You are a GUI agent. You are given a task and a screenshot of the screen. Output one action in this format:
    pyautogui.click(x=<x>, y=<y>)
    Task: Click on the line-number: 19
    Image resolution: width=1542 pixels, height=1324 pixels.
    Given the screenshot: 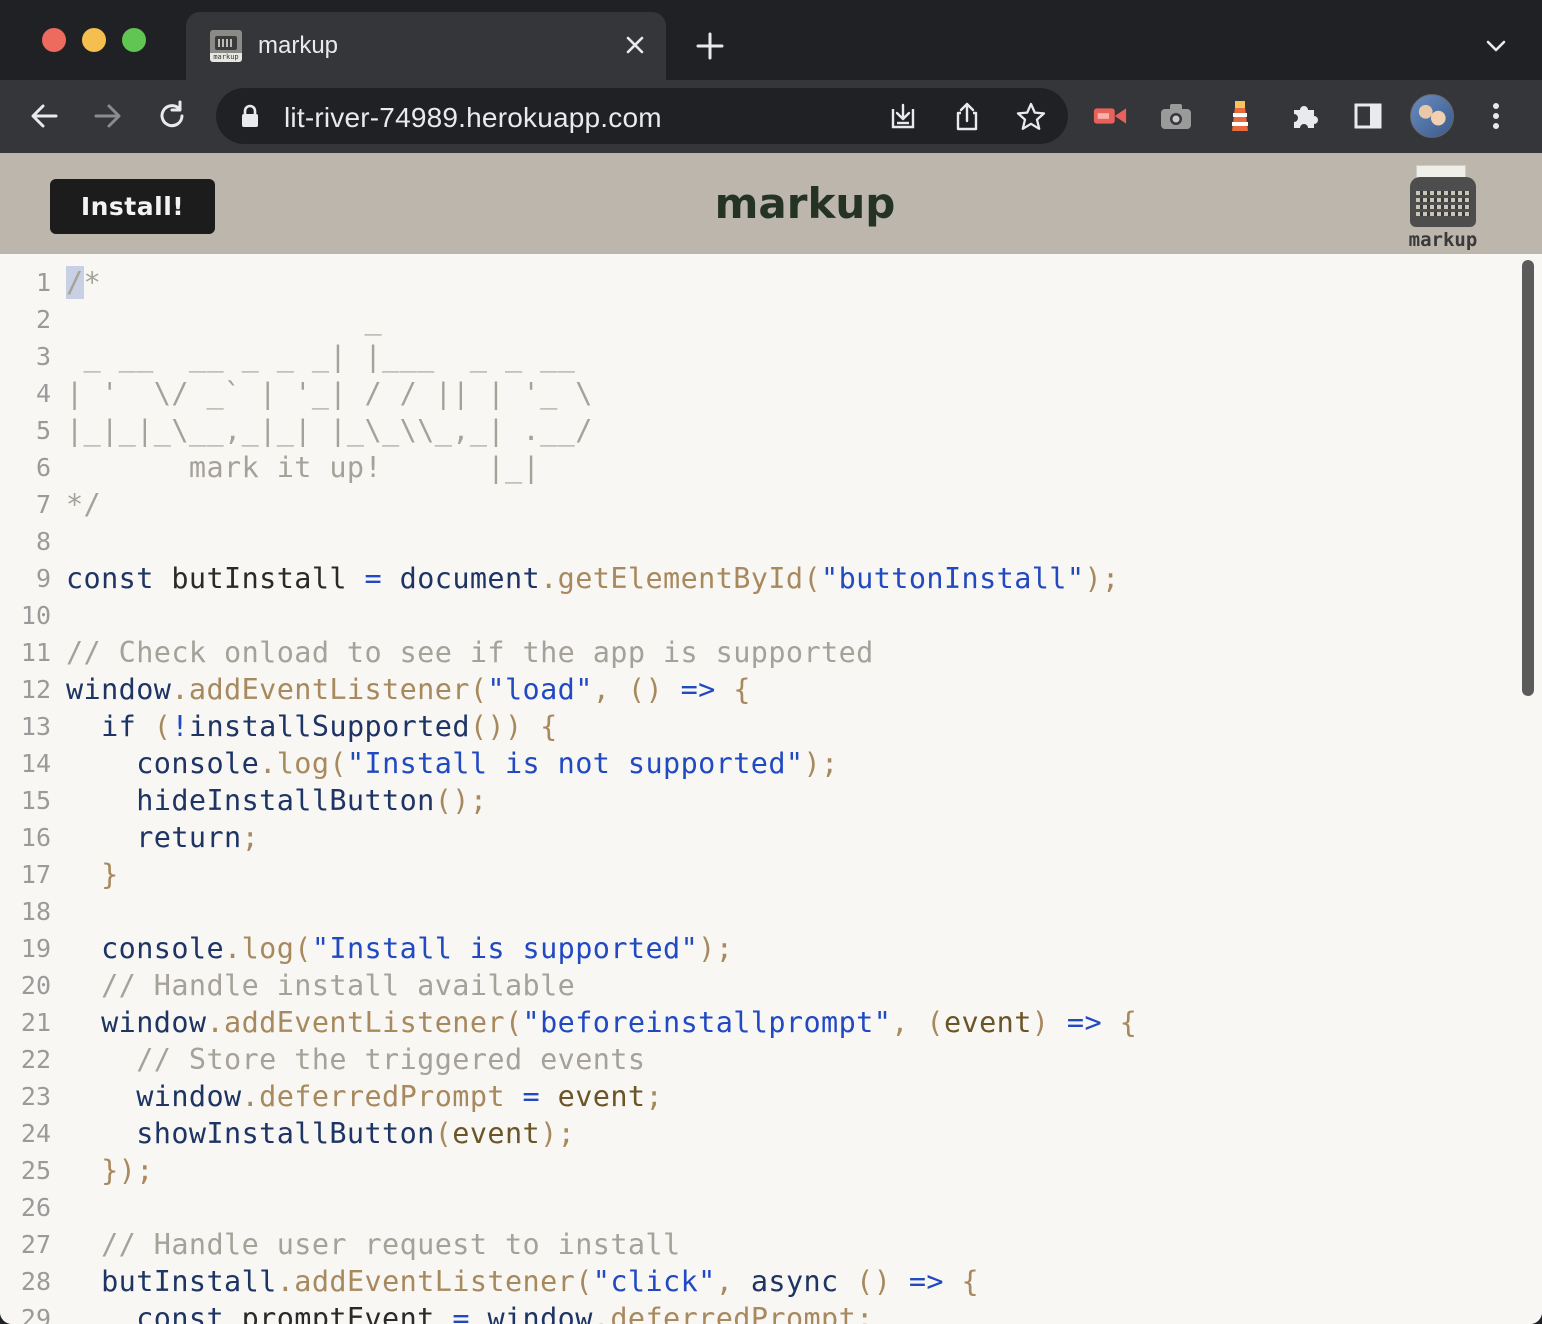 What is the action you would take?
    pyautogui.click(x=35, y=948)
    